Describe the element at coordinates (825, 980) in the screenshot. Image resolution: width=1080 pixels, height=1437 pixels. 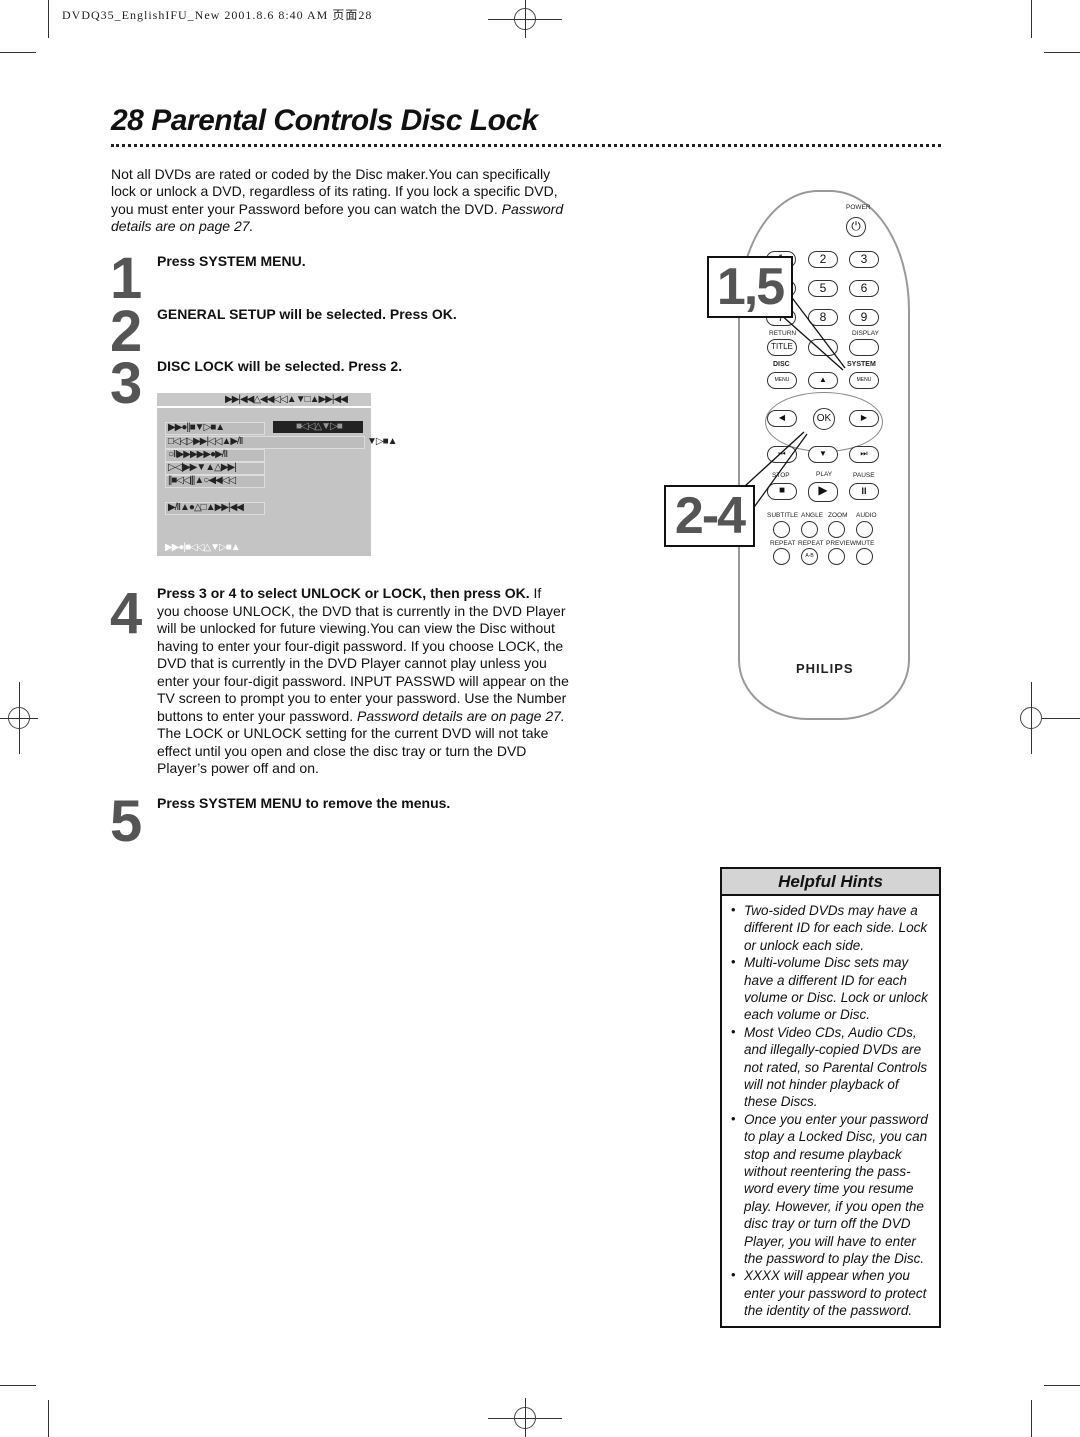
I see `hint-line: have a different ID for each` at that location.